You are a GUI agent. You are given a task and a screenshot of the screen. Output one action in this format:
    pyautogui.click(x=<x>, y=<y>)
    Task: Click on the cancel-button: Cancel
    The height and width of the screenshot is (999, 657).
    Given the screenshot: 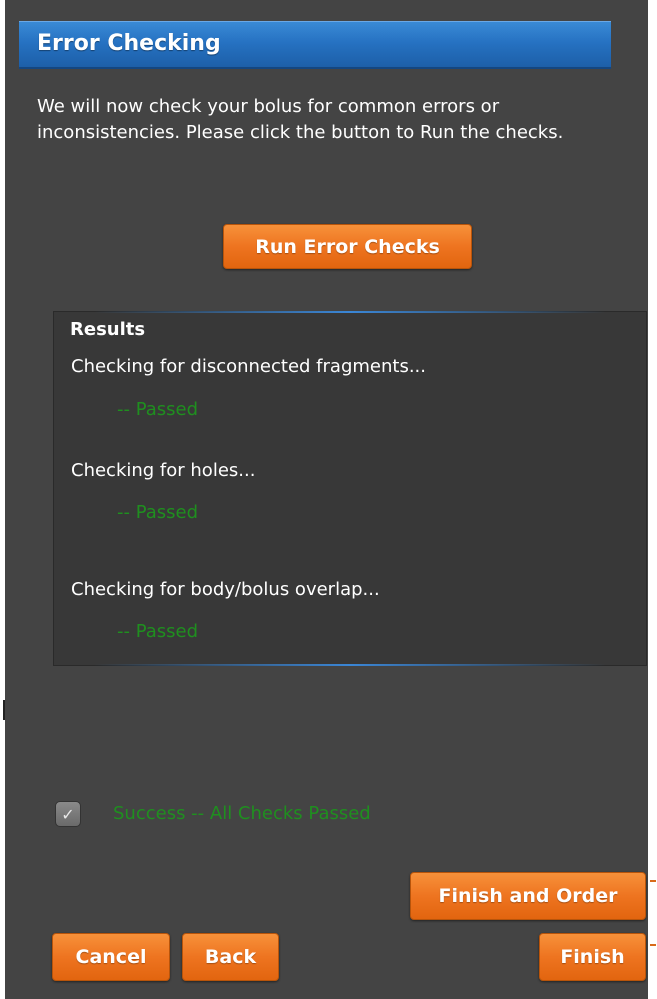 What is the action you would take?
    pyautogui.click(x=111, y=957)
    